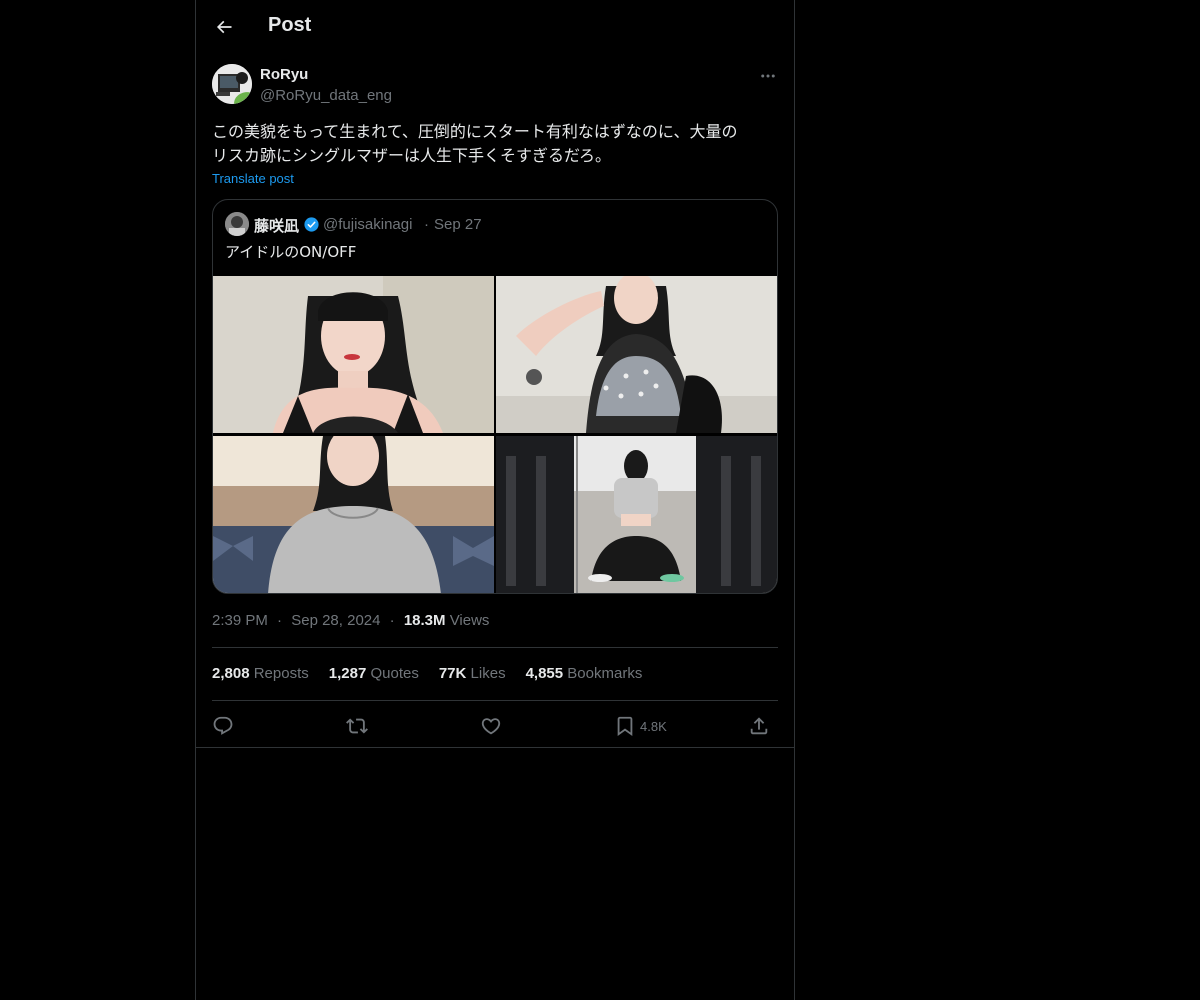 The height and width of the screenshot is (1000, 1200). Describe the element at coordinates (424, 620) in the screenshot. I see `views-count: 18.3M` at that location.